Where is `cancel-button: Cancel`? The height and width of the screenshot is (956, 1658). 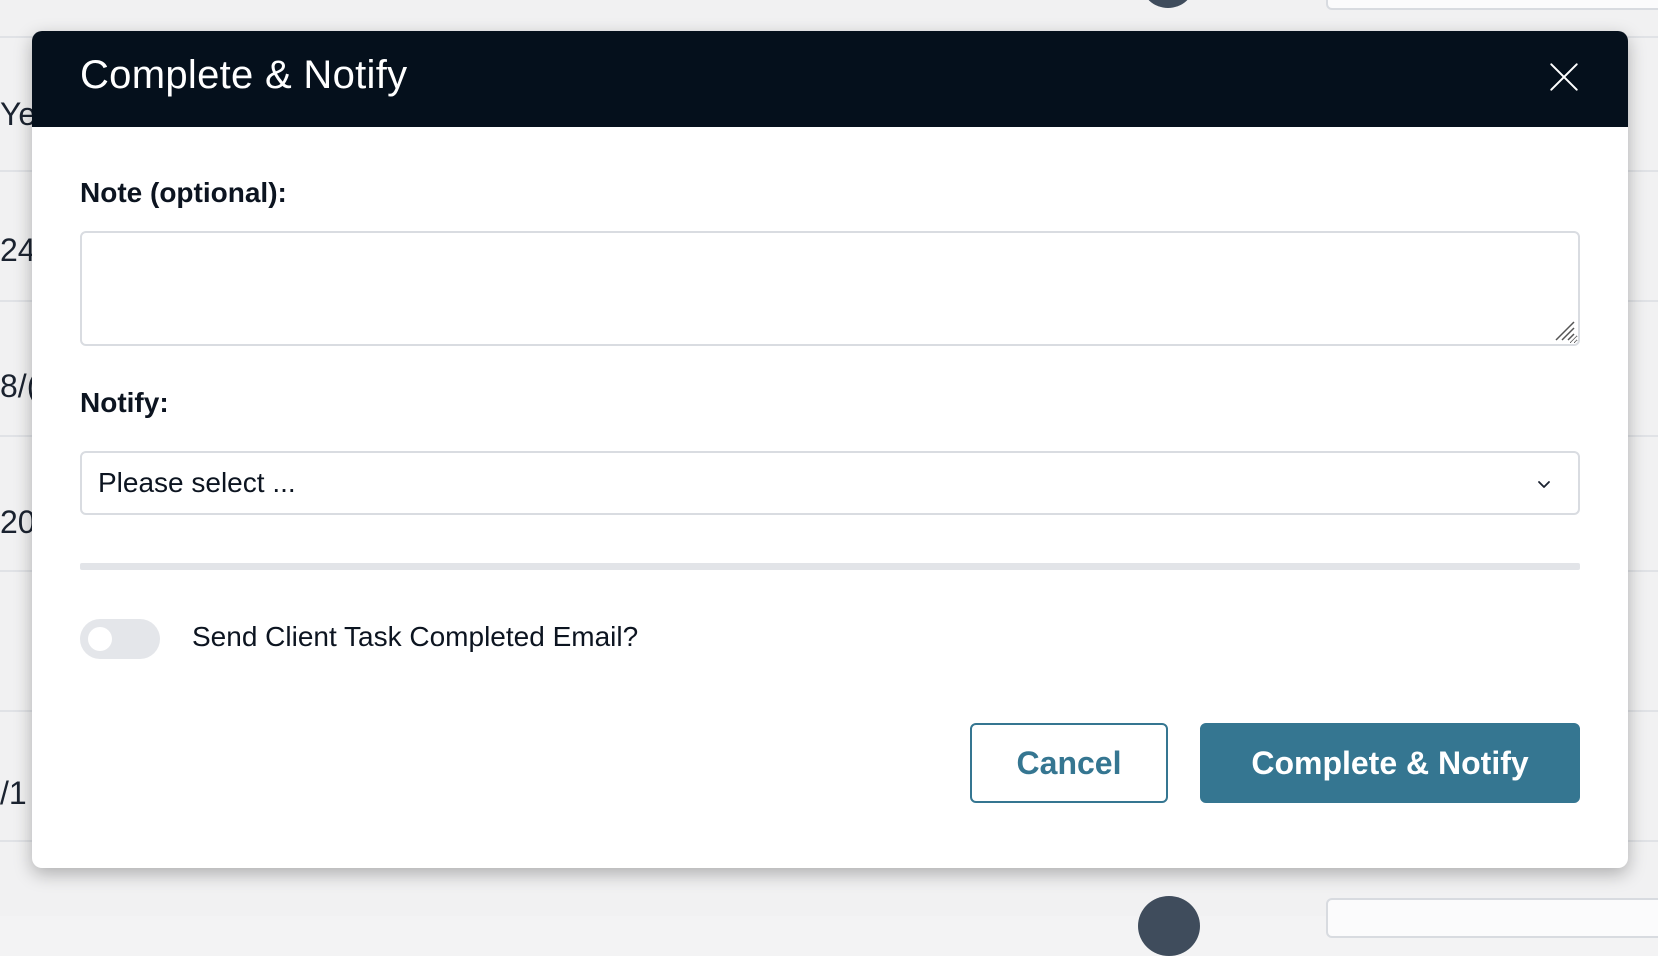 cancel-button: Cancel is located at coordinates (1069, 763).